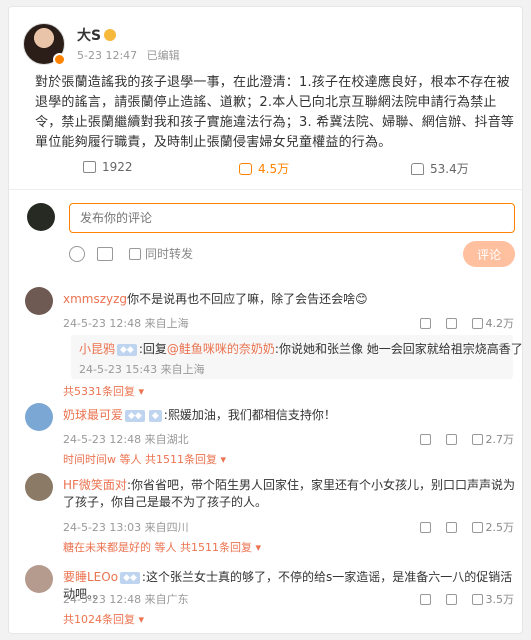 The height and width of the screenshot is (640, 531). I want to click on post-meta: 5-23 12:47 已编辑, so click(131, 55).